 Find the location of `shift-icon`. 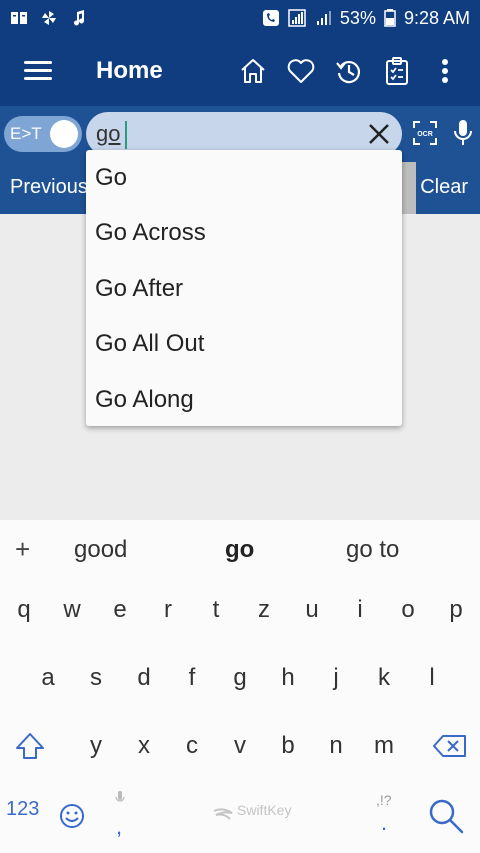

shift-icon is located at coordinates (30, 746).